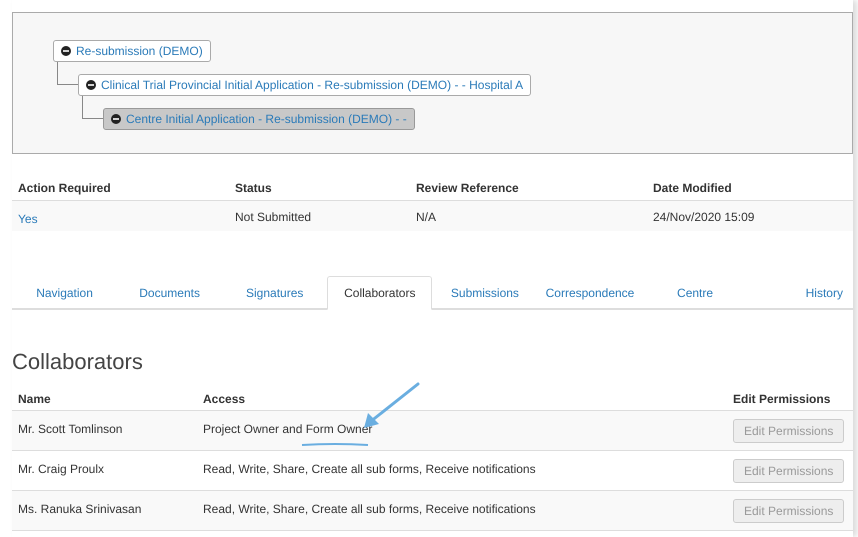 This screenshot has width=858, height=537. What do you see at coordinates (590, 293) in the screenshot?
I see `tab: Correspondence` at bounding box center [590, 293].